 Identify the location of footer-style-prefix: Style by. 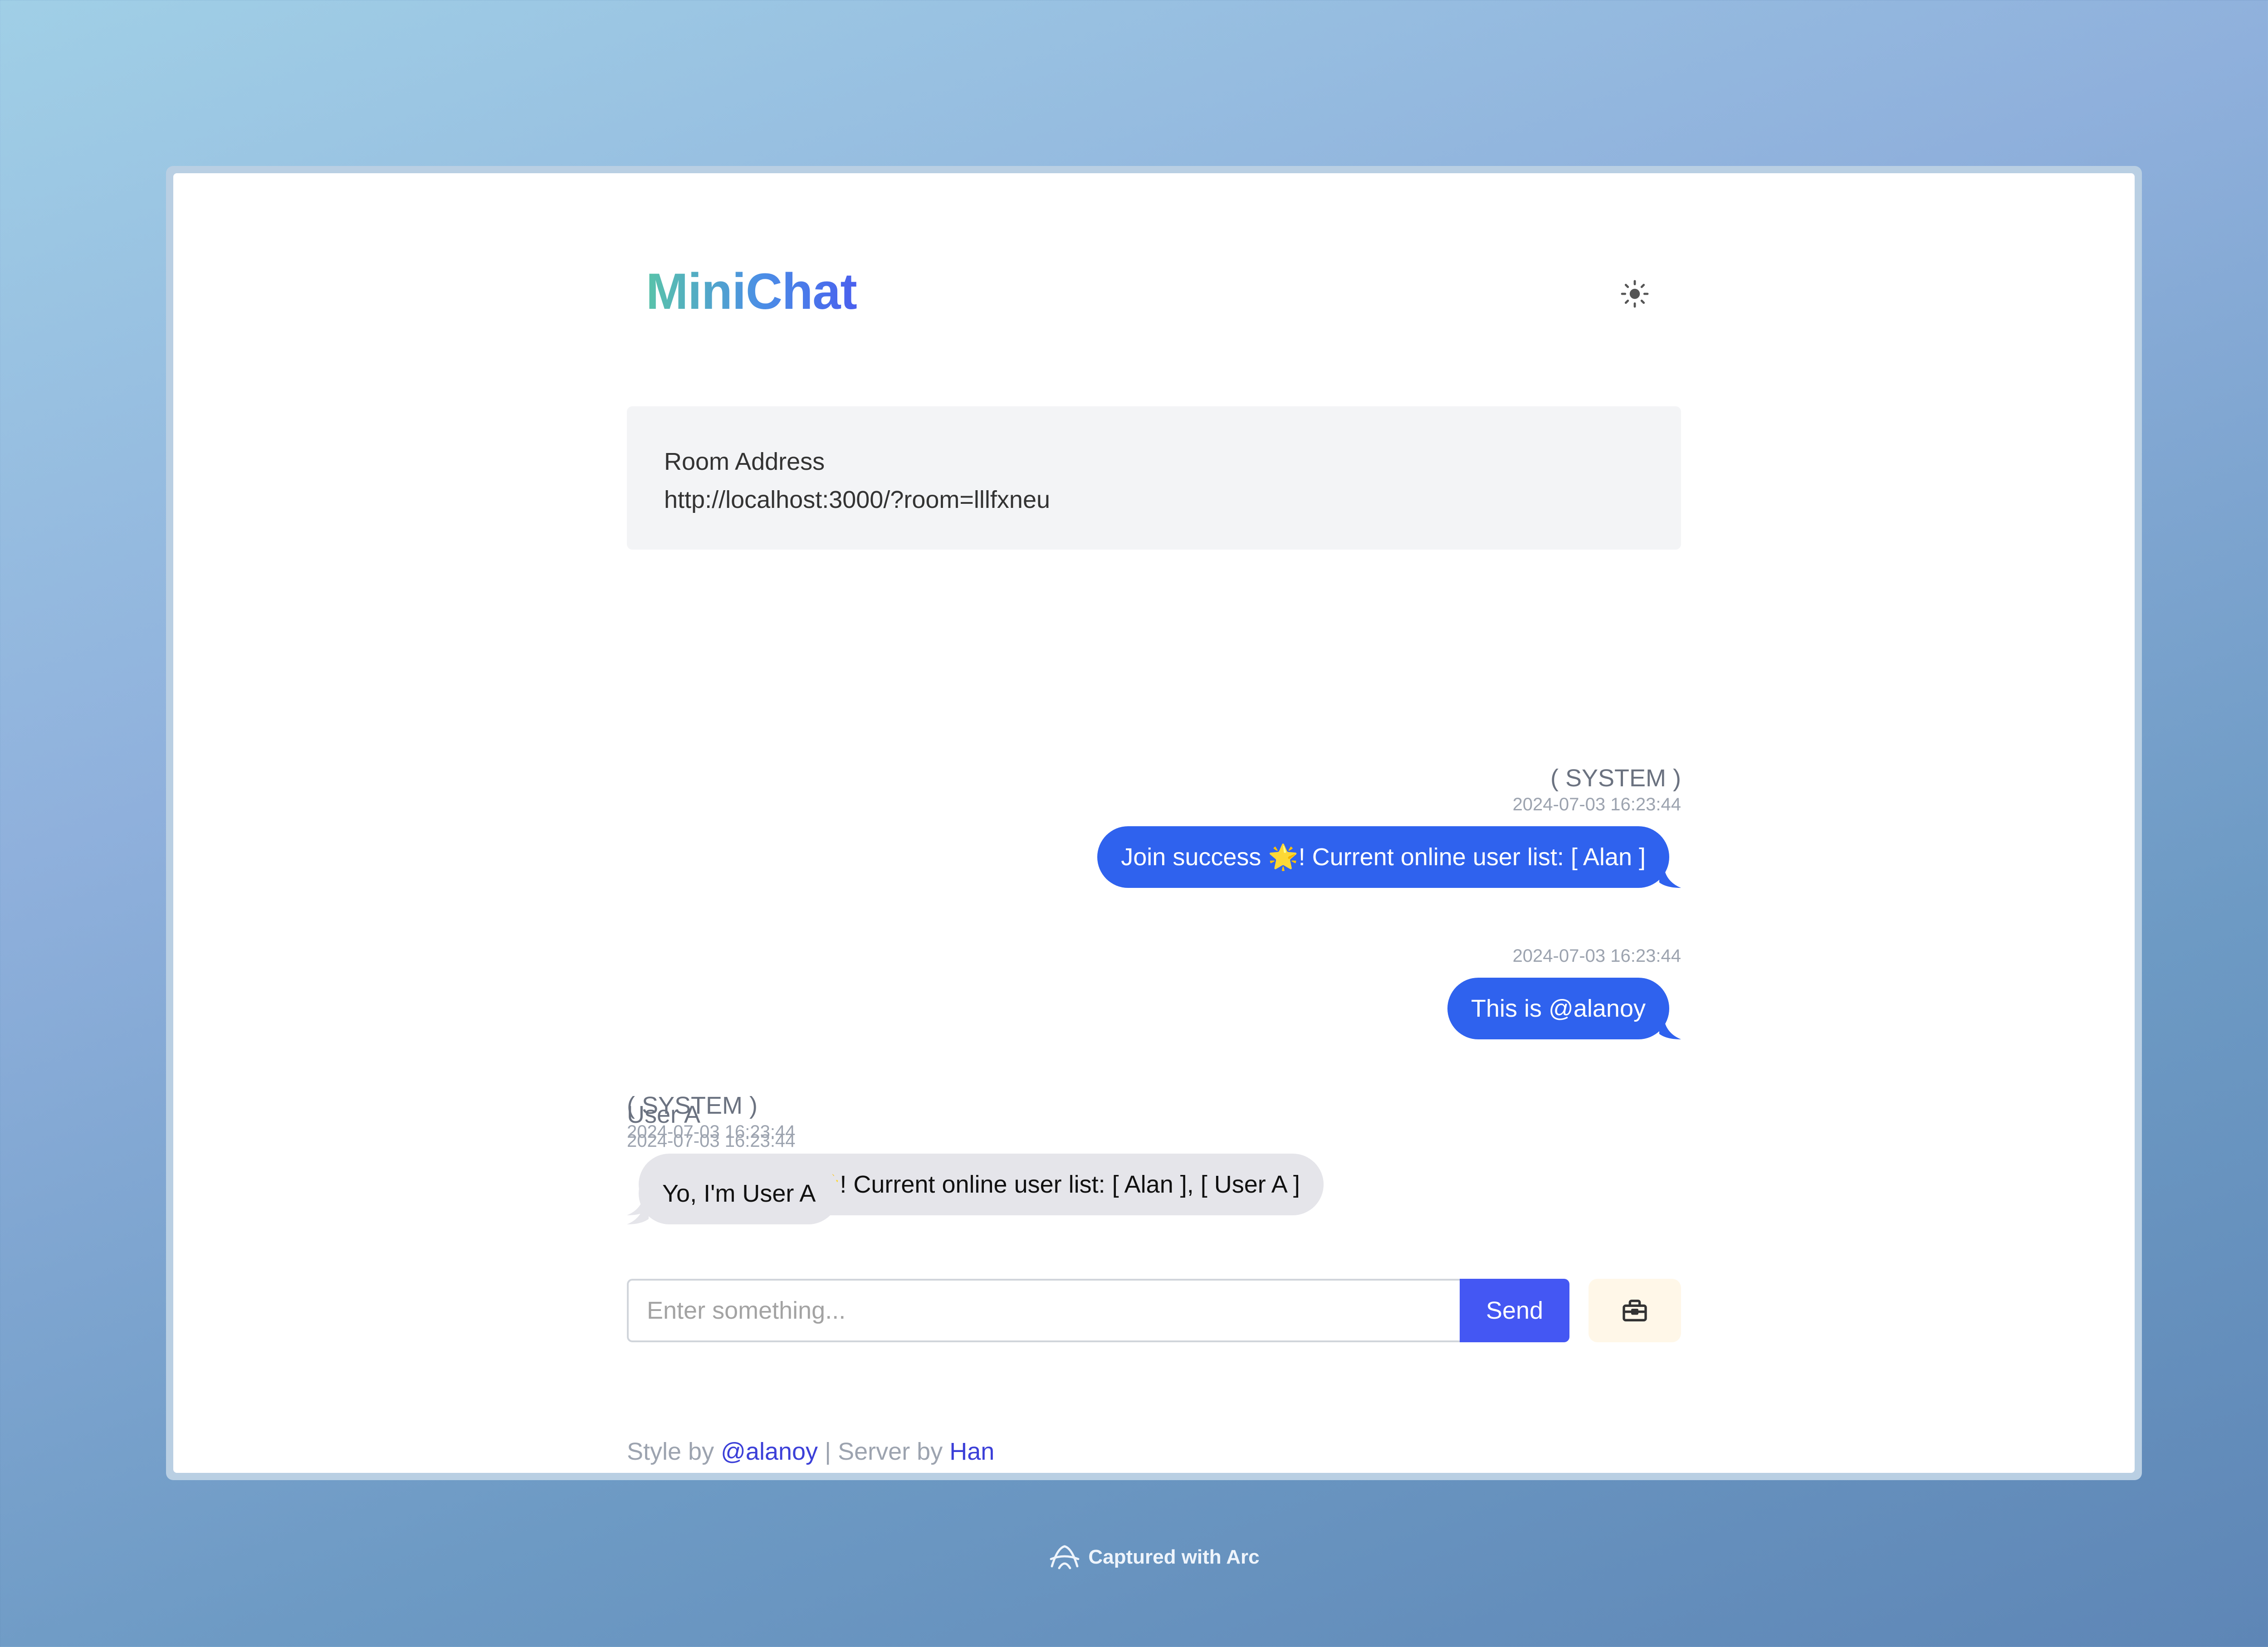
(671, 1451).